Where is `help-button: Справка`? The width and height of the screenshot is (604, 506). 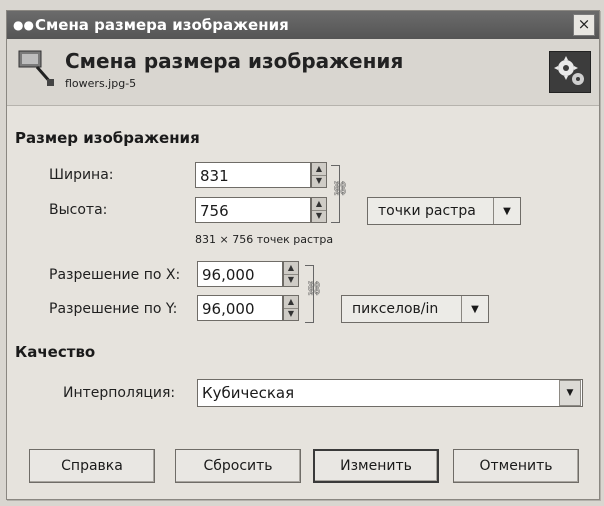
help-button: Справка is located at coordinates (92, 466).